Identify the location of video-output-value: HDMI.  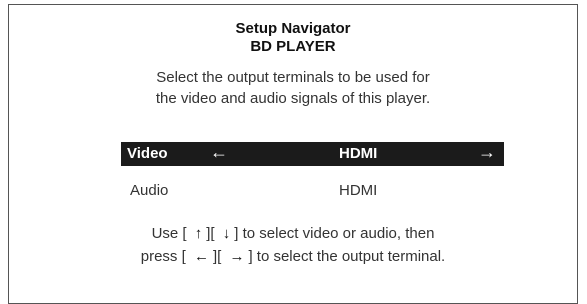
(358, 153).